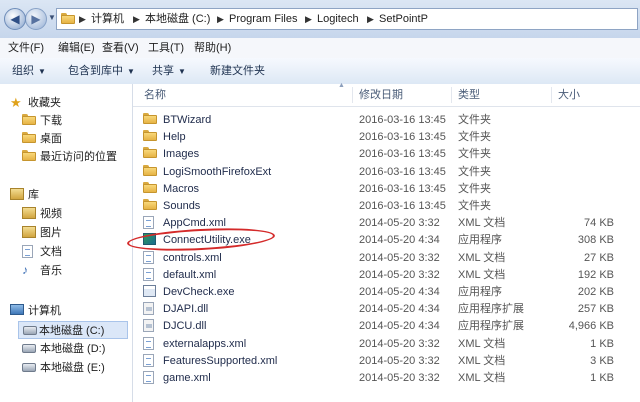 The height and width of the screenshot is (402, 640). I want to click on file-date: 2014-05-20 3:32, so click(399, 378).